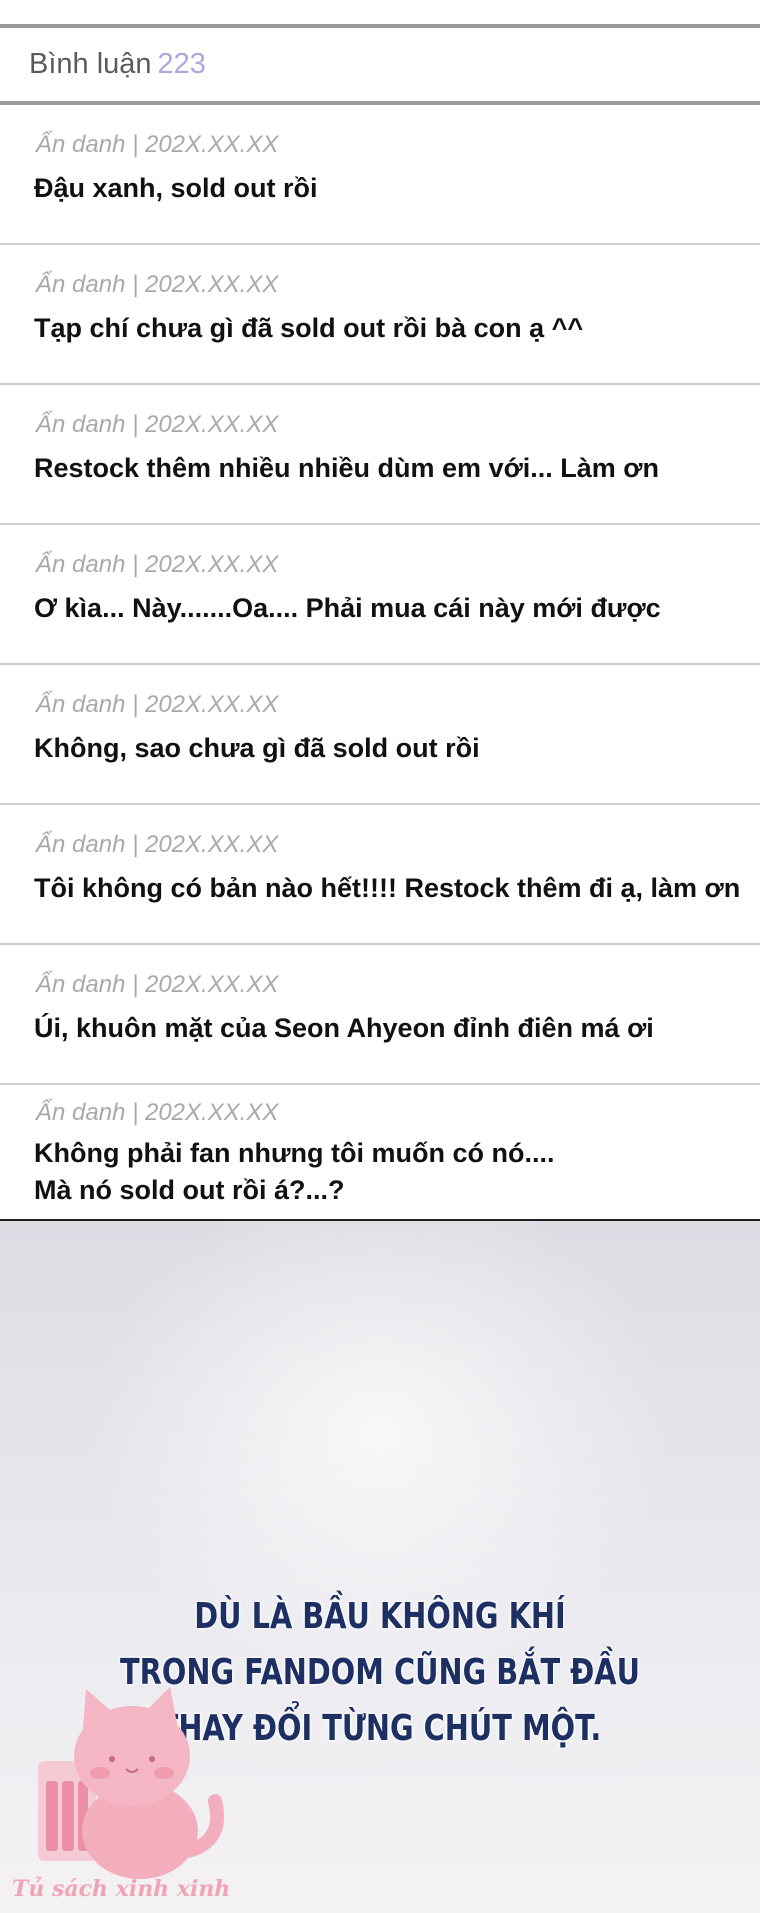 This screenshot has width=760, height=1913. Describe the element at coordinates (257, 748) in the screenshot. I see `comment-text: Không, sao chưa gì đã sold out rồi` at that location.